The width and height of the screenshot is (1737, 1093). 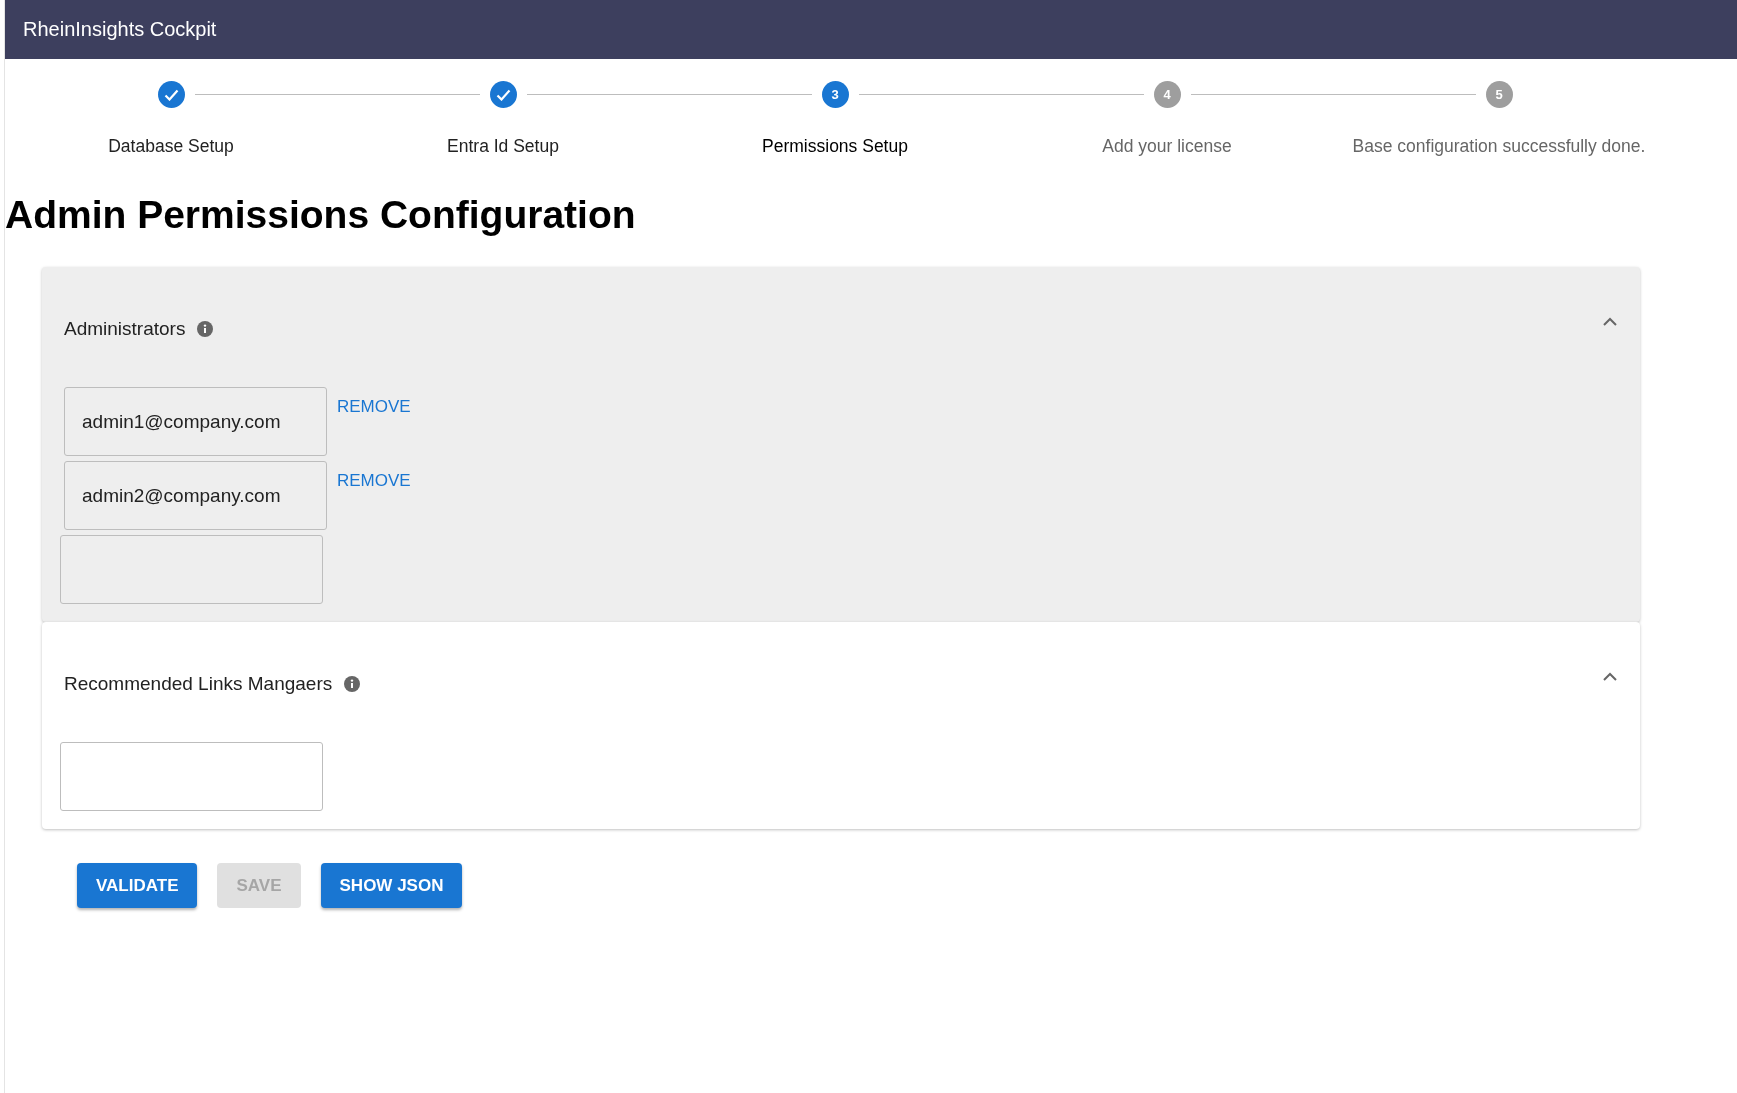 What do you see at coordinates (137, 885) in the screenshot?
I see `action-button: VALIDATE` at bounding box center [137, 885].